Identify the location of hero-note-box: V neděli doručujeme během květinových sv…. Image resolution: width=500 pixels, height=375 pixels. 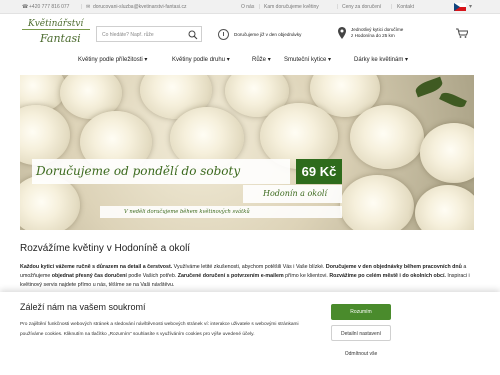
(221, 212).